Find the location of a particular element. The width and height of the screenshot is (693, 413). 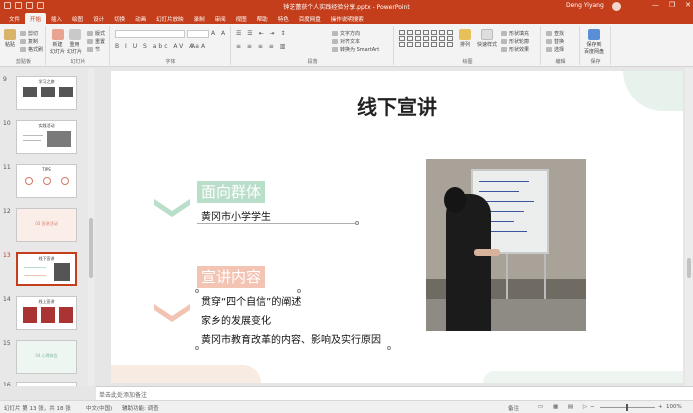

slide-counter: 幻灯片 第 13 张，共 18 张 is located at coordinates (37, 409).